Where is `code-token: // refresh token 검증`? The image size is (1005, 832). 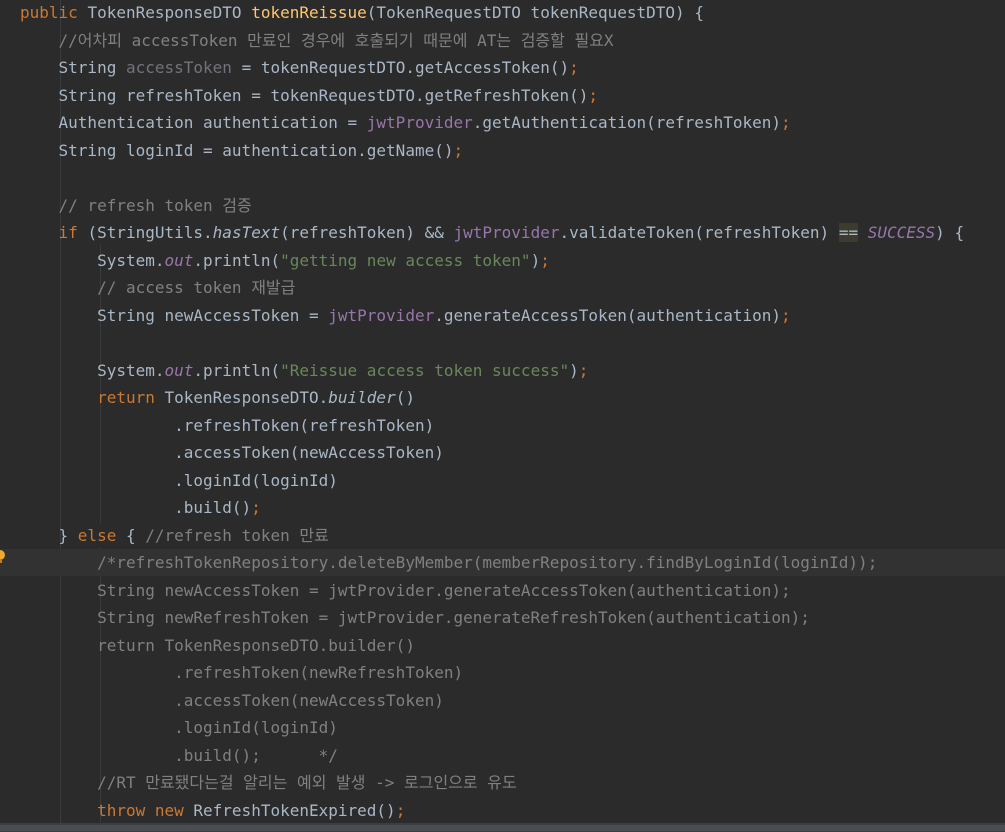 code-token: // refresh token 검증 is located at coordinates (136, 205).